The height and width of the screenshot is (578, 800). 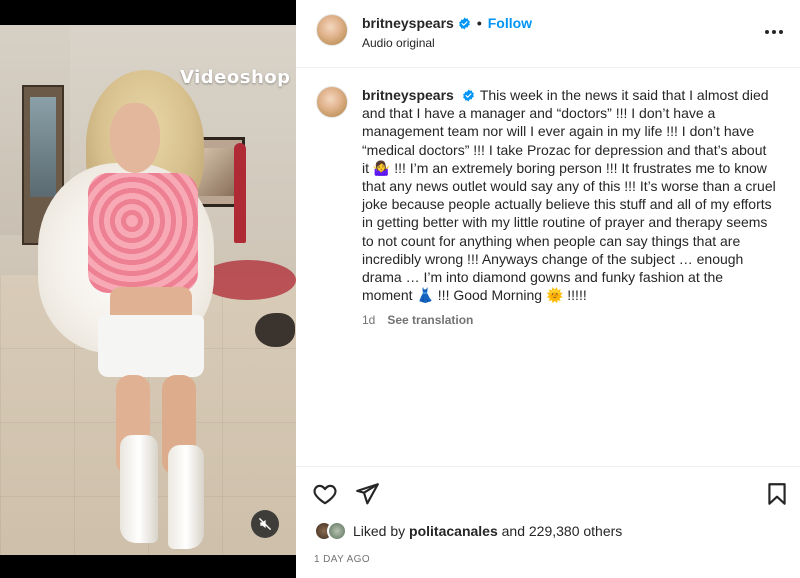 What do you see at coordinates (379, 531) in the screenshot?
I see `likes-prefix: Liked by` at bounding box center [379, 531].